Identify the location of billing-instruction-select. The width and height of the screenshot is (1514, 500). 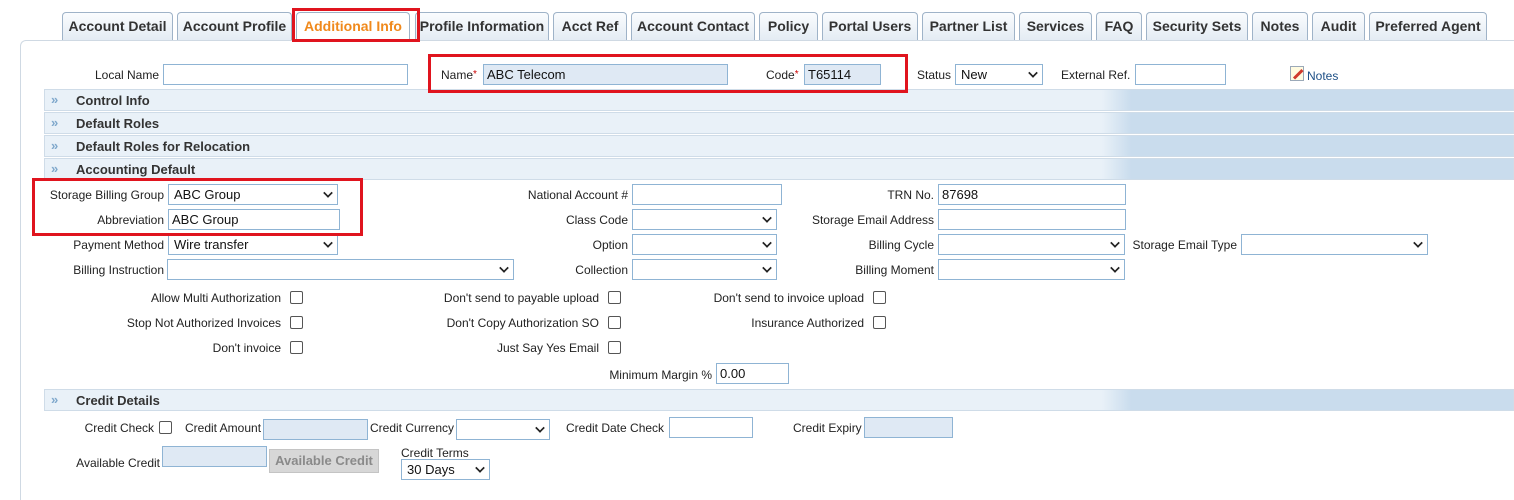
(340, 269).